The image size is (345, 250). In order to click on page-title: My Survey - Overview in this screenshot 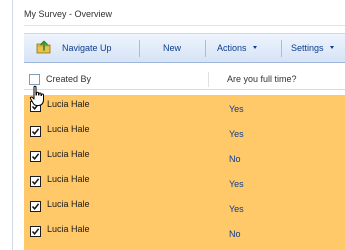, I will do `click(68, 14)`.